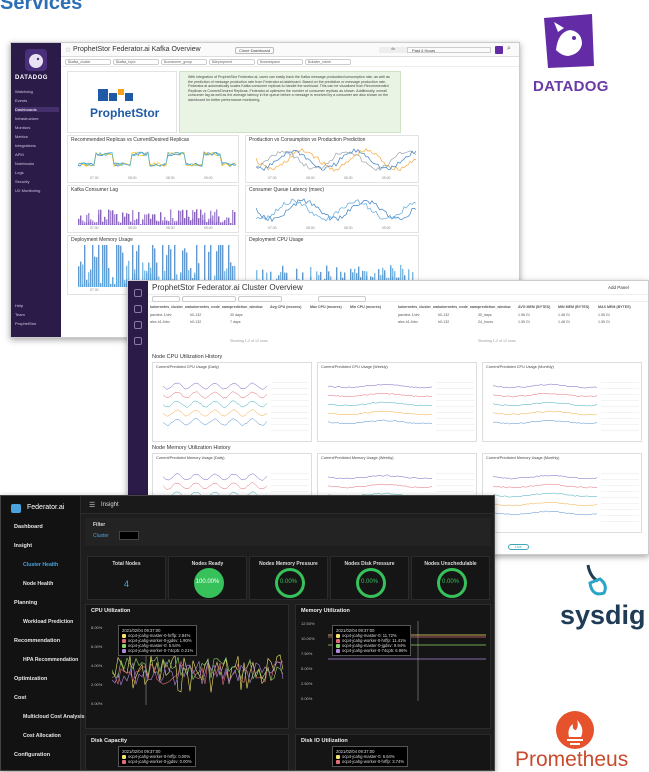 The height and width of the screenshot is (772, 649). What do you see at coordinates (138, 341) in the screenshot?
I see `alerts-icon` at bounding box center [138, 341].